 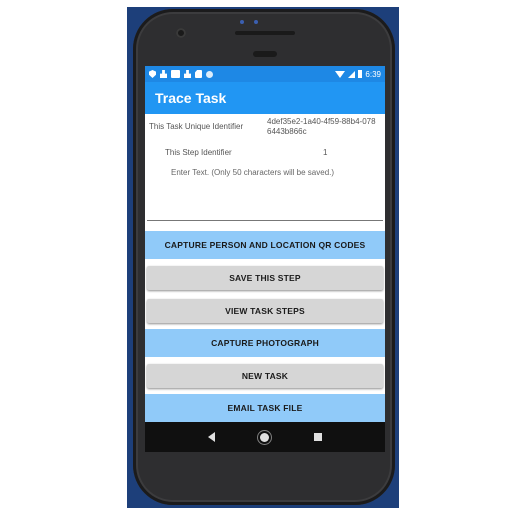 I want to click on view-steps-button: VIEW TASK STEPS, so click(x=265, y=311).